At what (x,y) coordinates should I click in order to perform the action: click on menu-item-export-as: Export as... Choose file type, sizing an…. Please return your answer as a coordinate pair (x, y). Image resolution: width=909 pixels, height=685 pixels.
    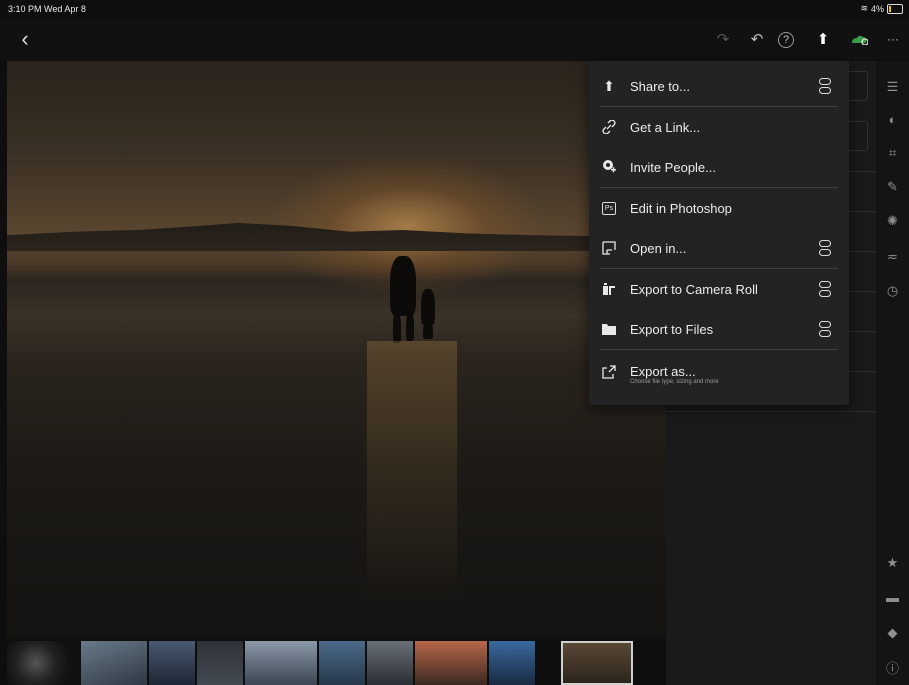
    Looking at the image, I should click on (719, 374).